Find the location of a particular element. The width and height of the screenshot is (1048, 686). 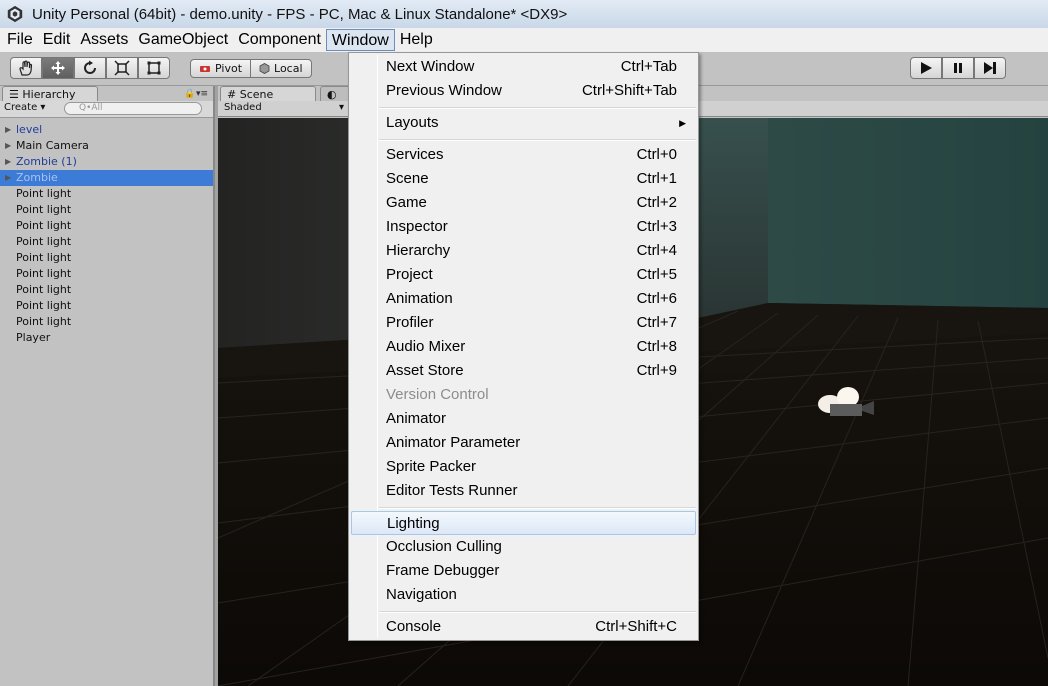

menu-item-occlusion-culling: Occlusion Culling is located at coordinates (523, 547).